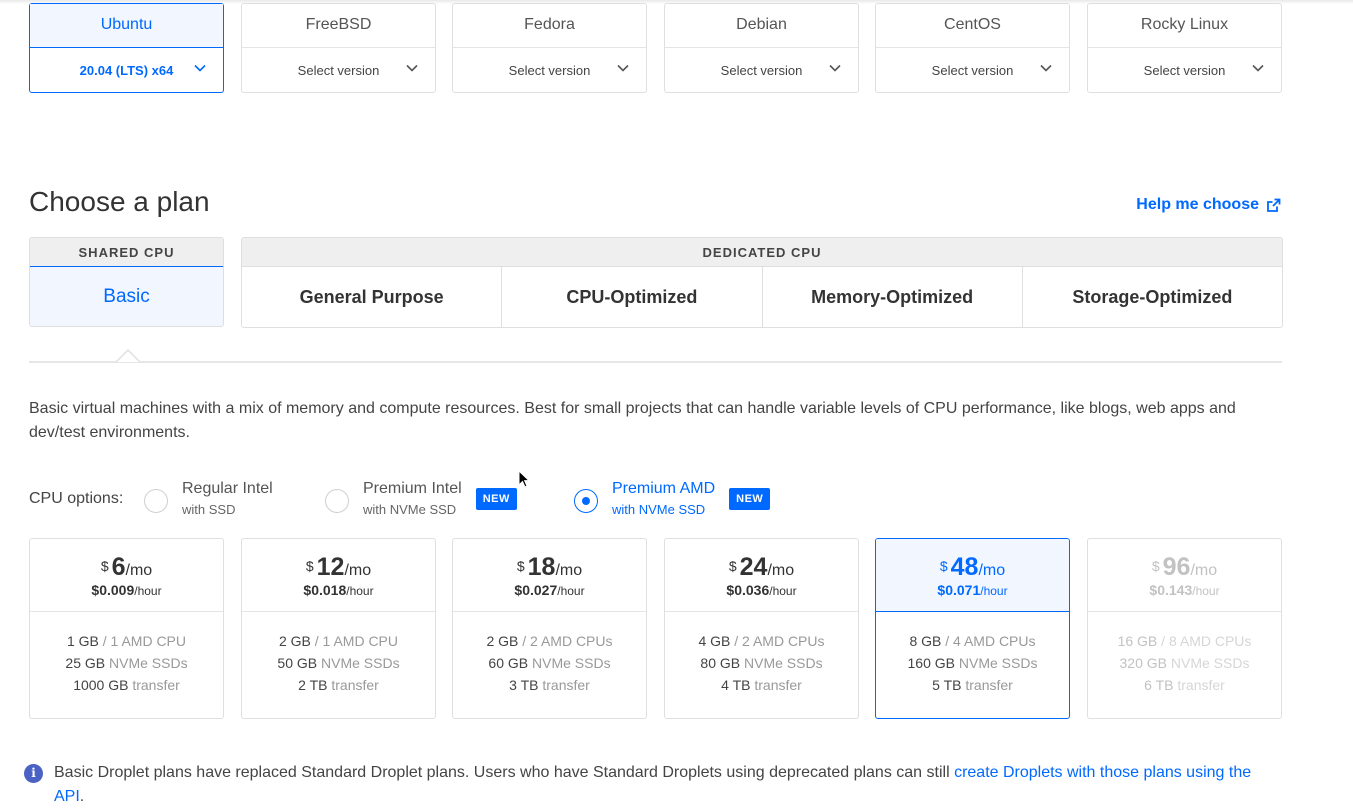 Image resolution: width=1353 pixels, height=810 pixels. Describe the element at coordinates (126, 296) in the screenshot. I see `tab-basic: Basic` at that location.